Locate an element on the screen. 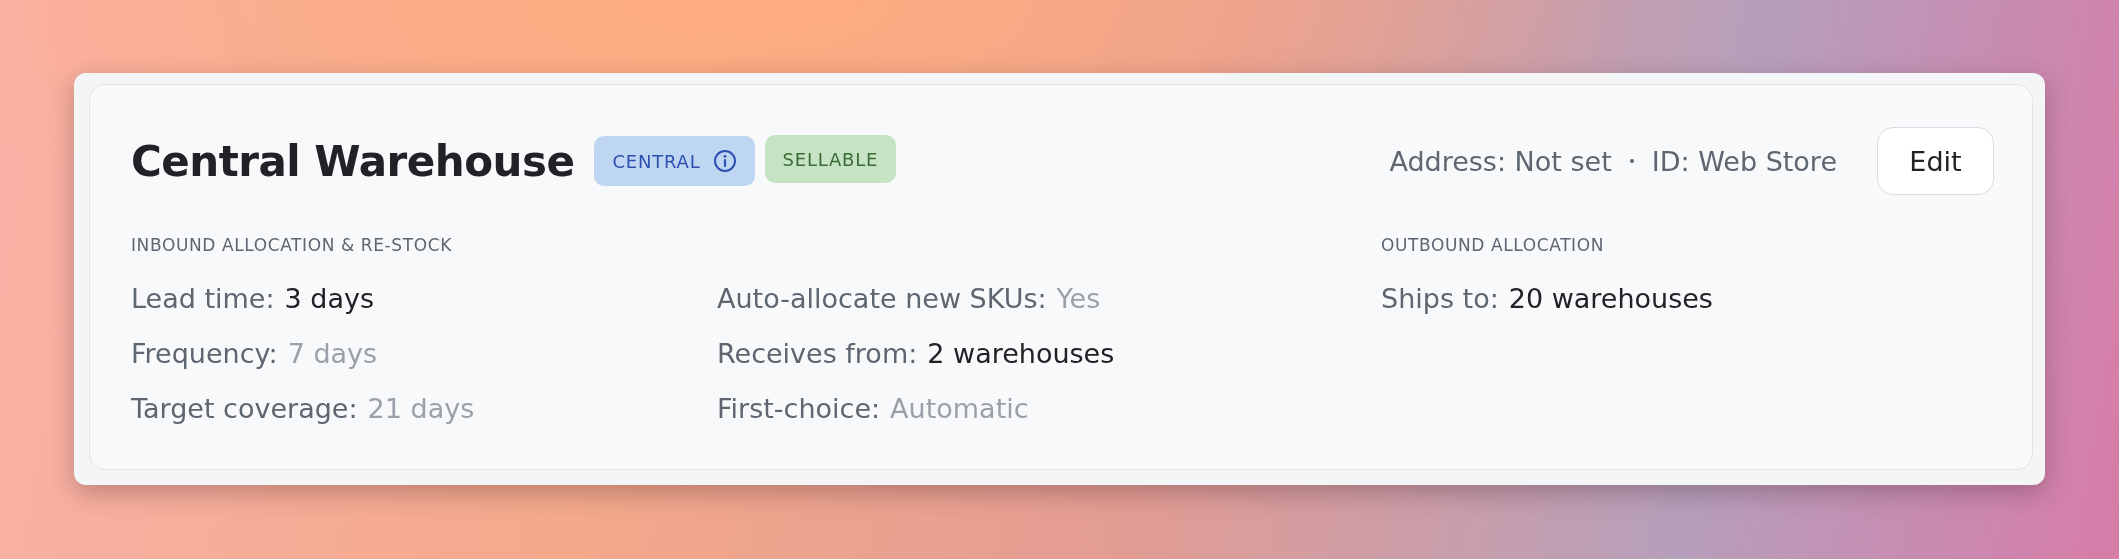  field-value: 3 days is located at coordinates (329, 298).